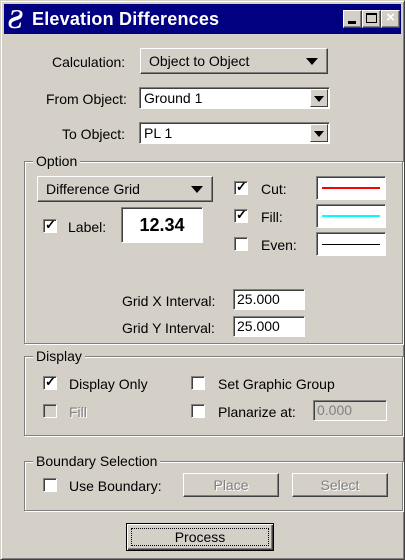  I want to click on even-checkbox, so click(241, 244).